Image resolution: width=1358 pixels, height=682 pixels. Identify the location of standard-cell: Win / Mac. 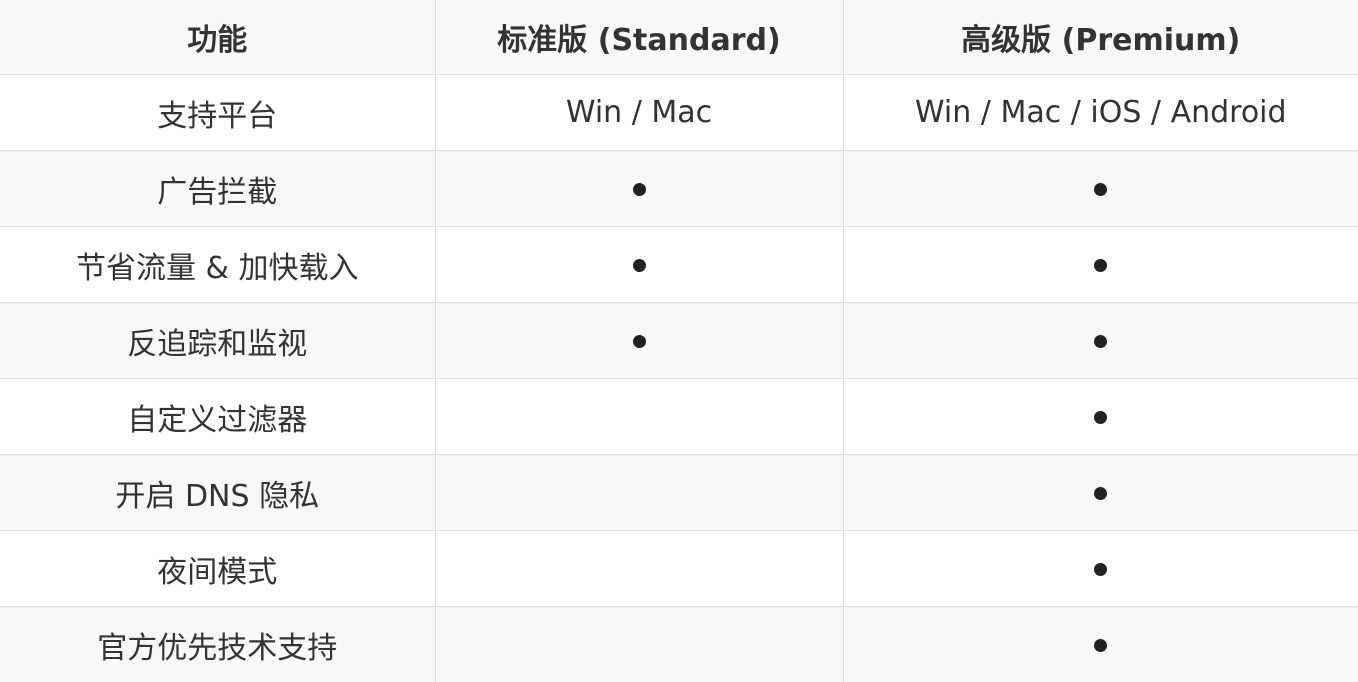
(639, 112).